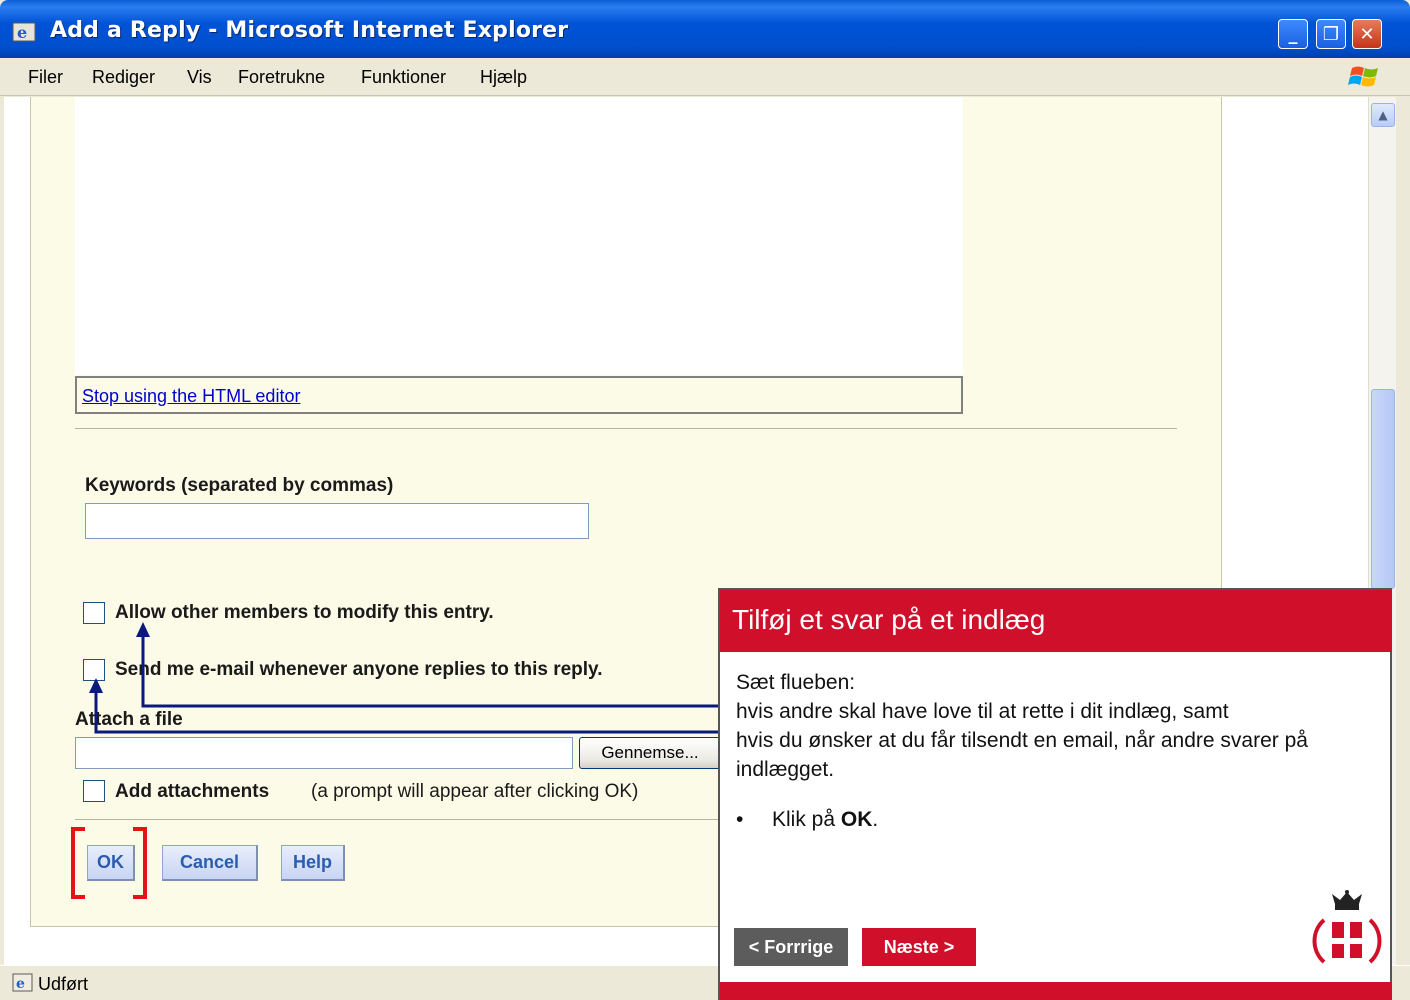  I want to click on scroll-thumb, so click(1383, 489).